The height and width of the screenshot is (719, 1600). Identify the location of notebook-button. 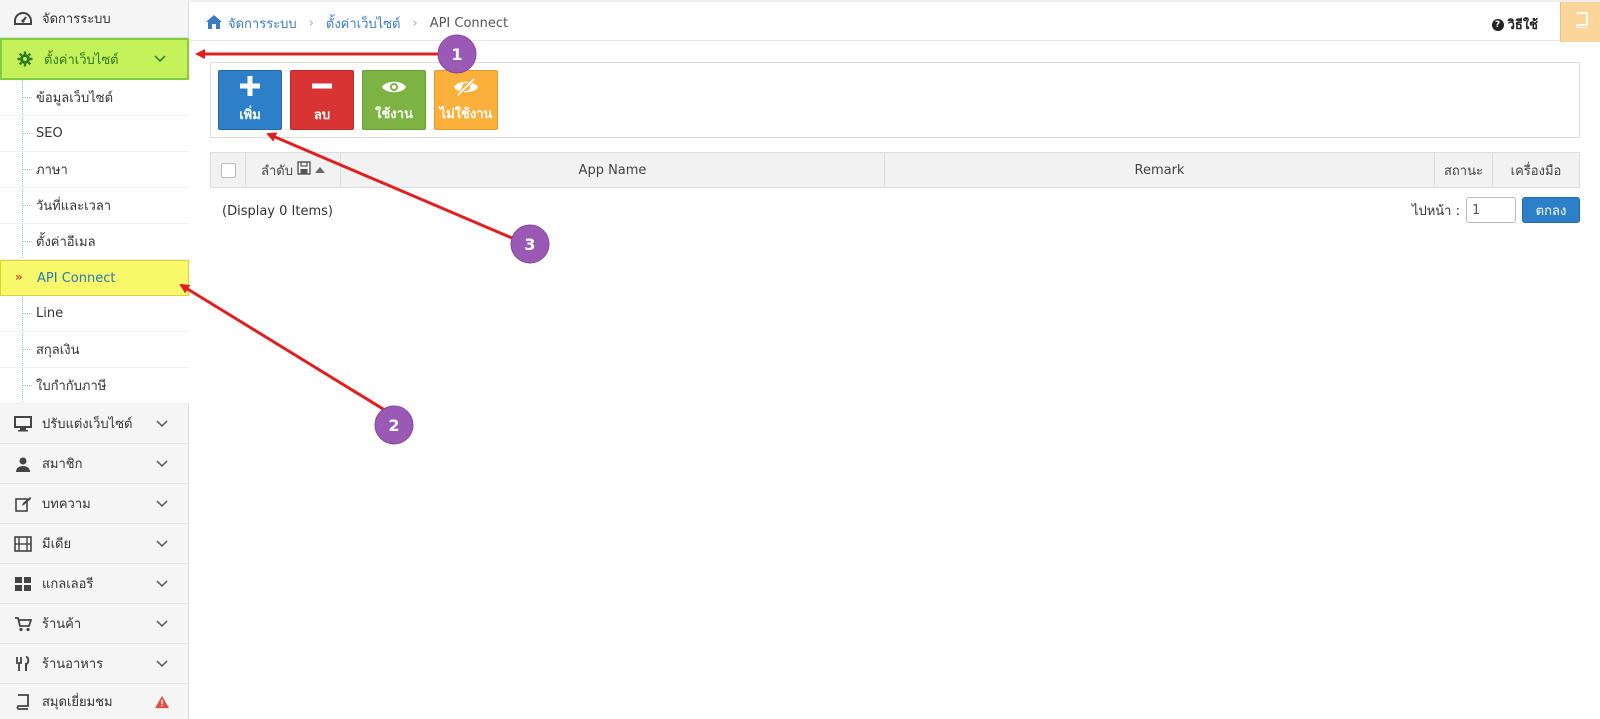
(1580, 22).